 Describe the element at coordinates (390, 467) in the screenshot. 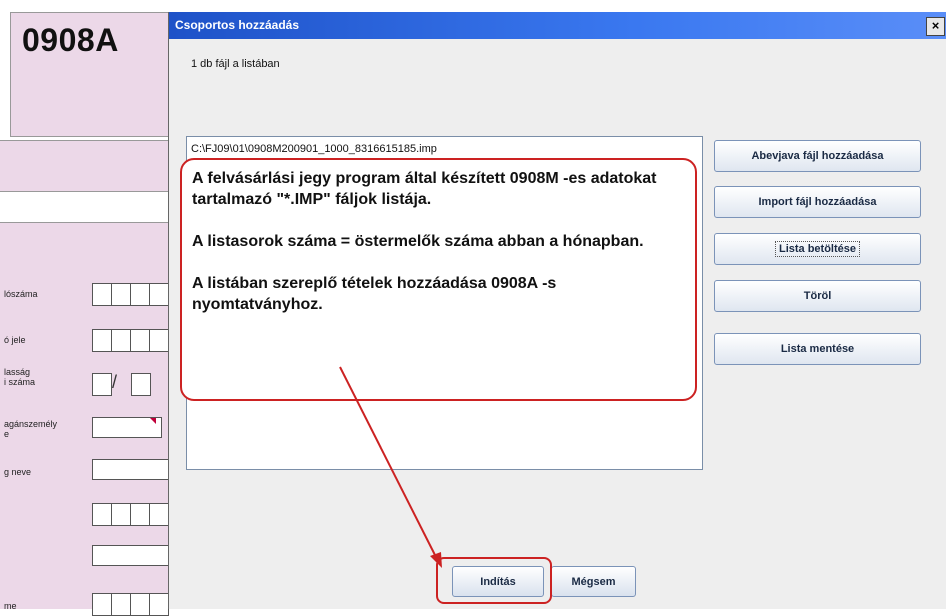

I see `annotation-arrow` at that location.